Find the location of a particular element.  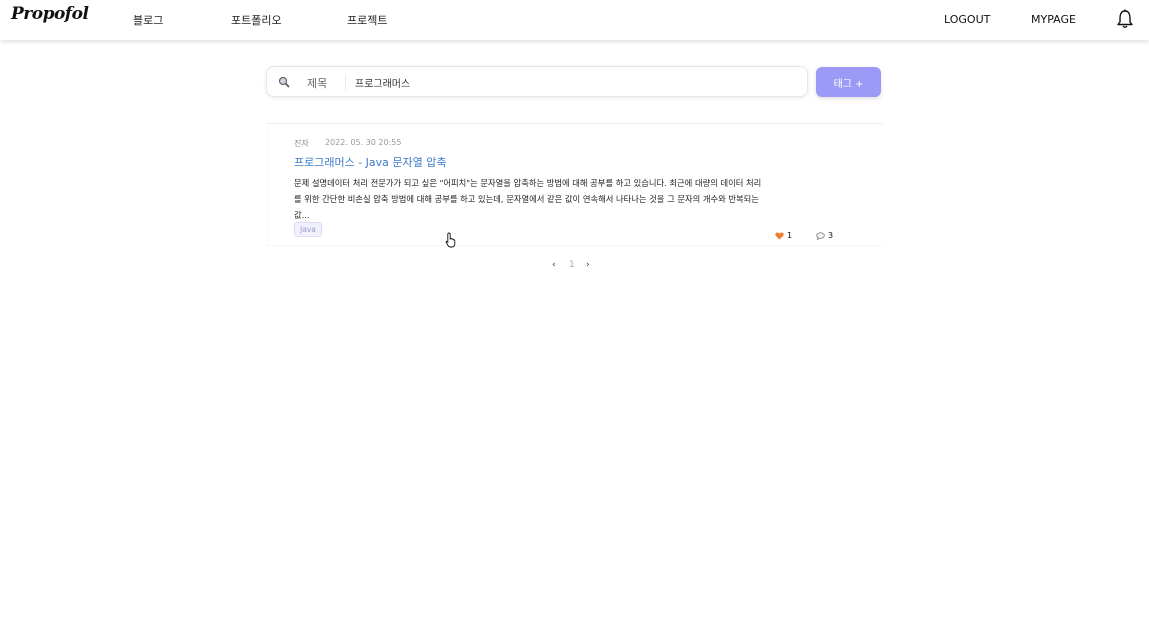

like-count-value: 1 is located at coordinates (790, 235).